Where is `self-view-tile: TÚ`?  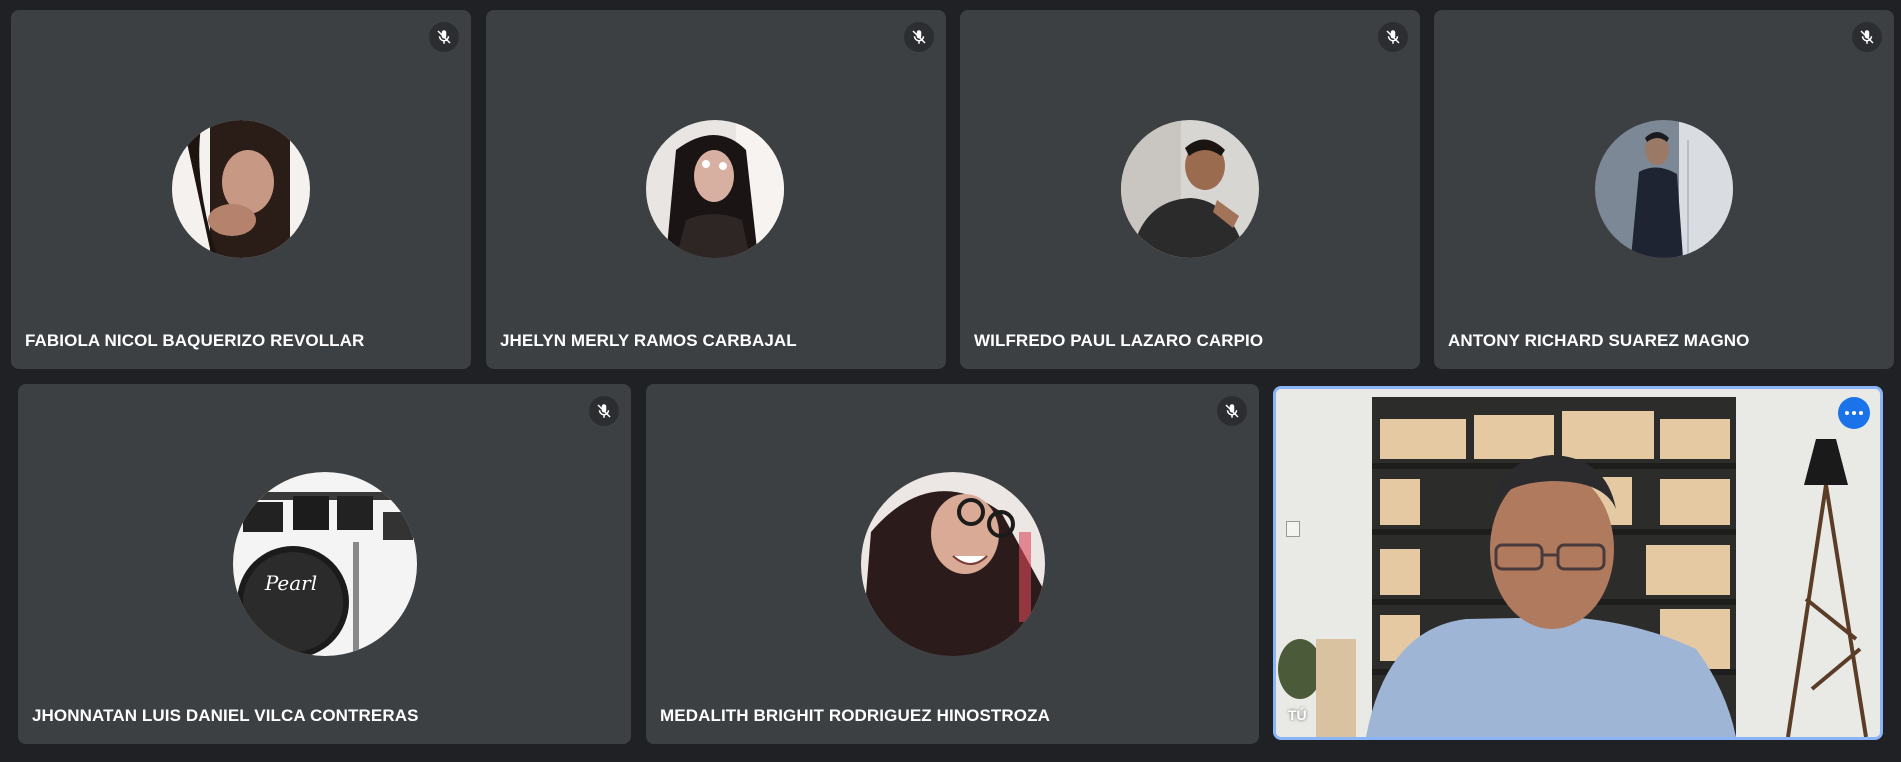 self-view-tile: TÚ is located at coordinates (1578, 563).